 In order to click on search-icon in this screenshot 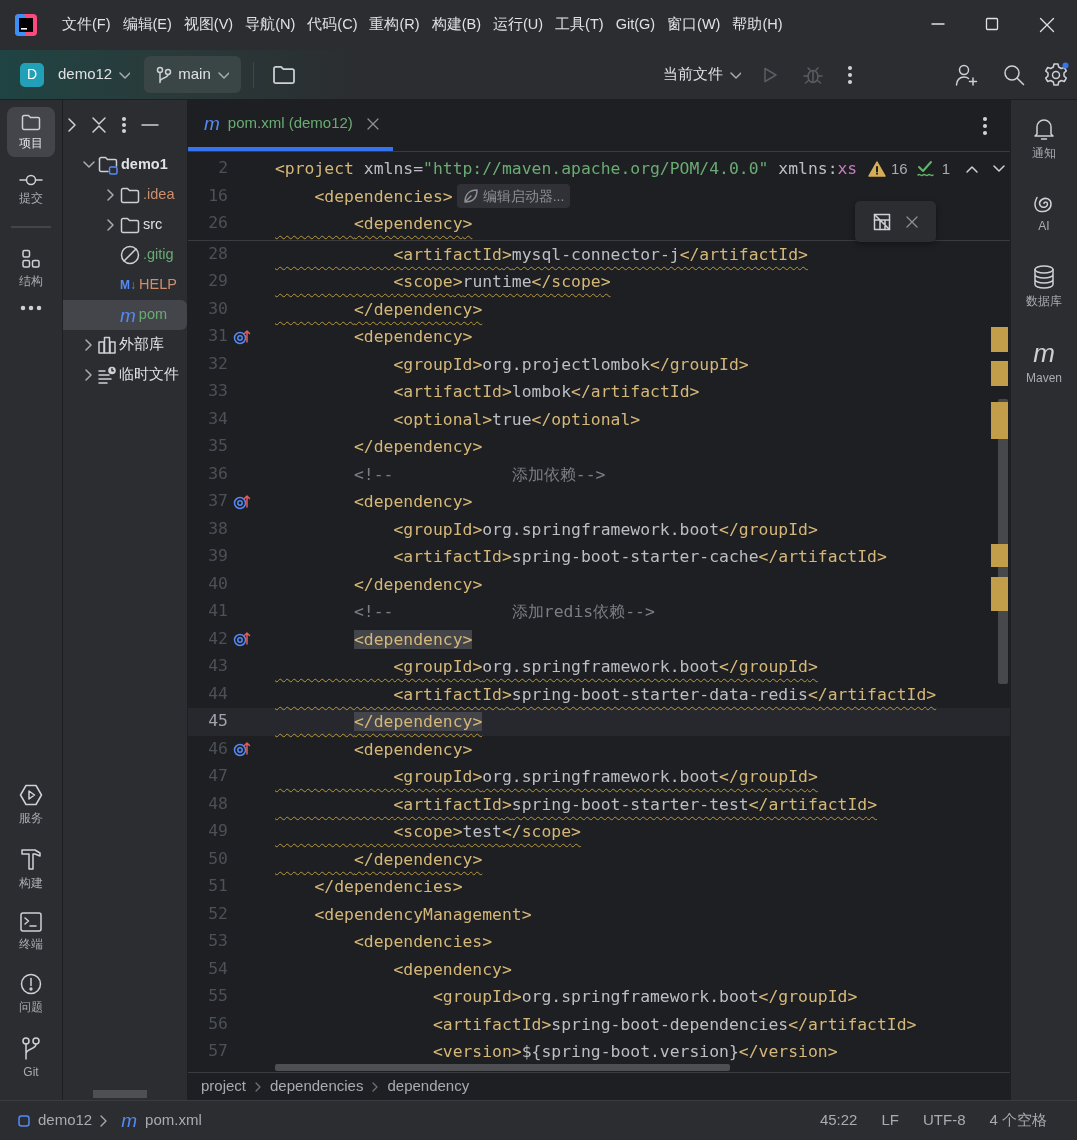, I will do `click(1014, 74)`.